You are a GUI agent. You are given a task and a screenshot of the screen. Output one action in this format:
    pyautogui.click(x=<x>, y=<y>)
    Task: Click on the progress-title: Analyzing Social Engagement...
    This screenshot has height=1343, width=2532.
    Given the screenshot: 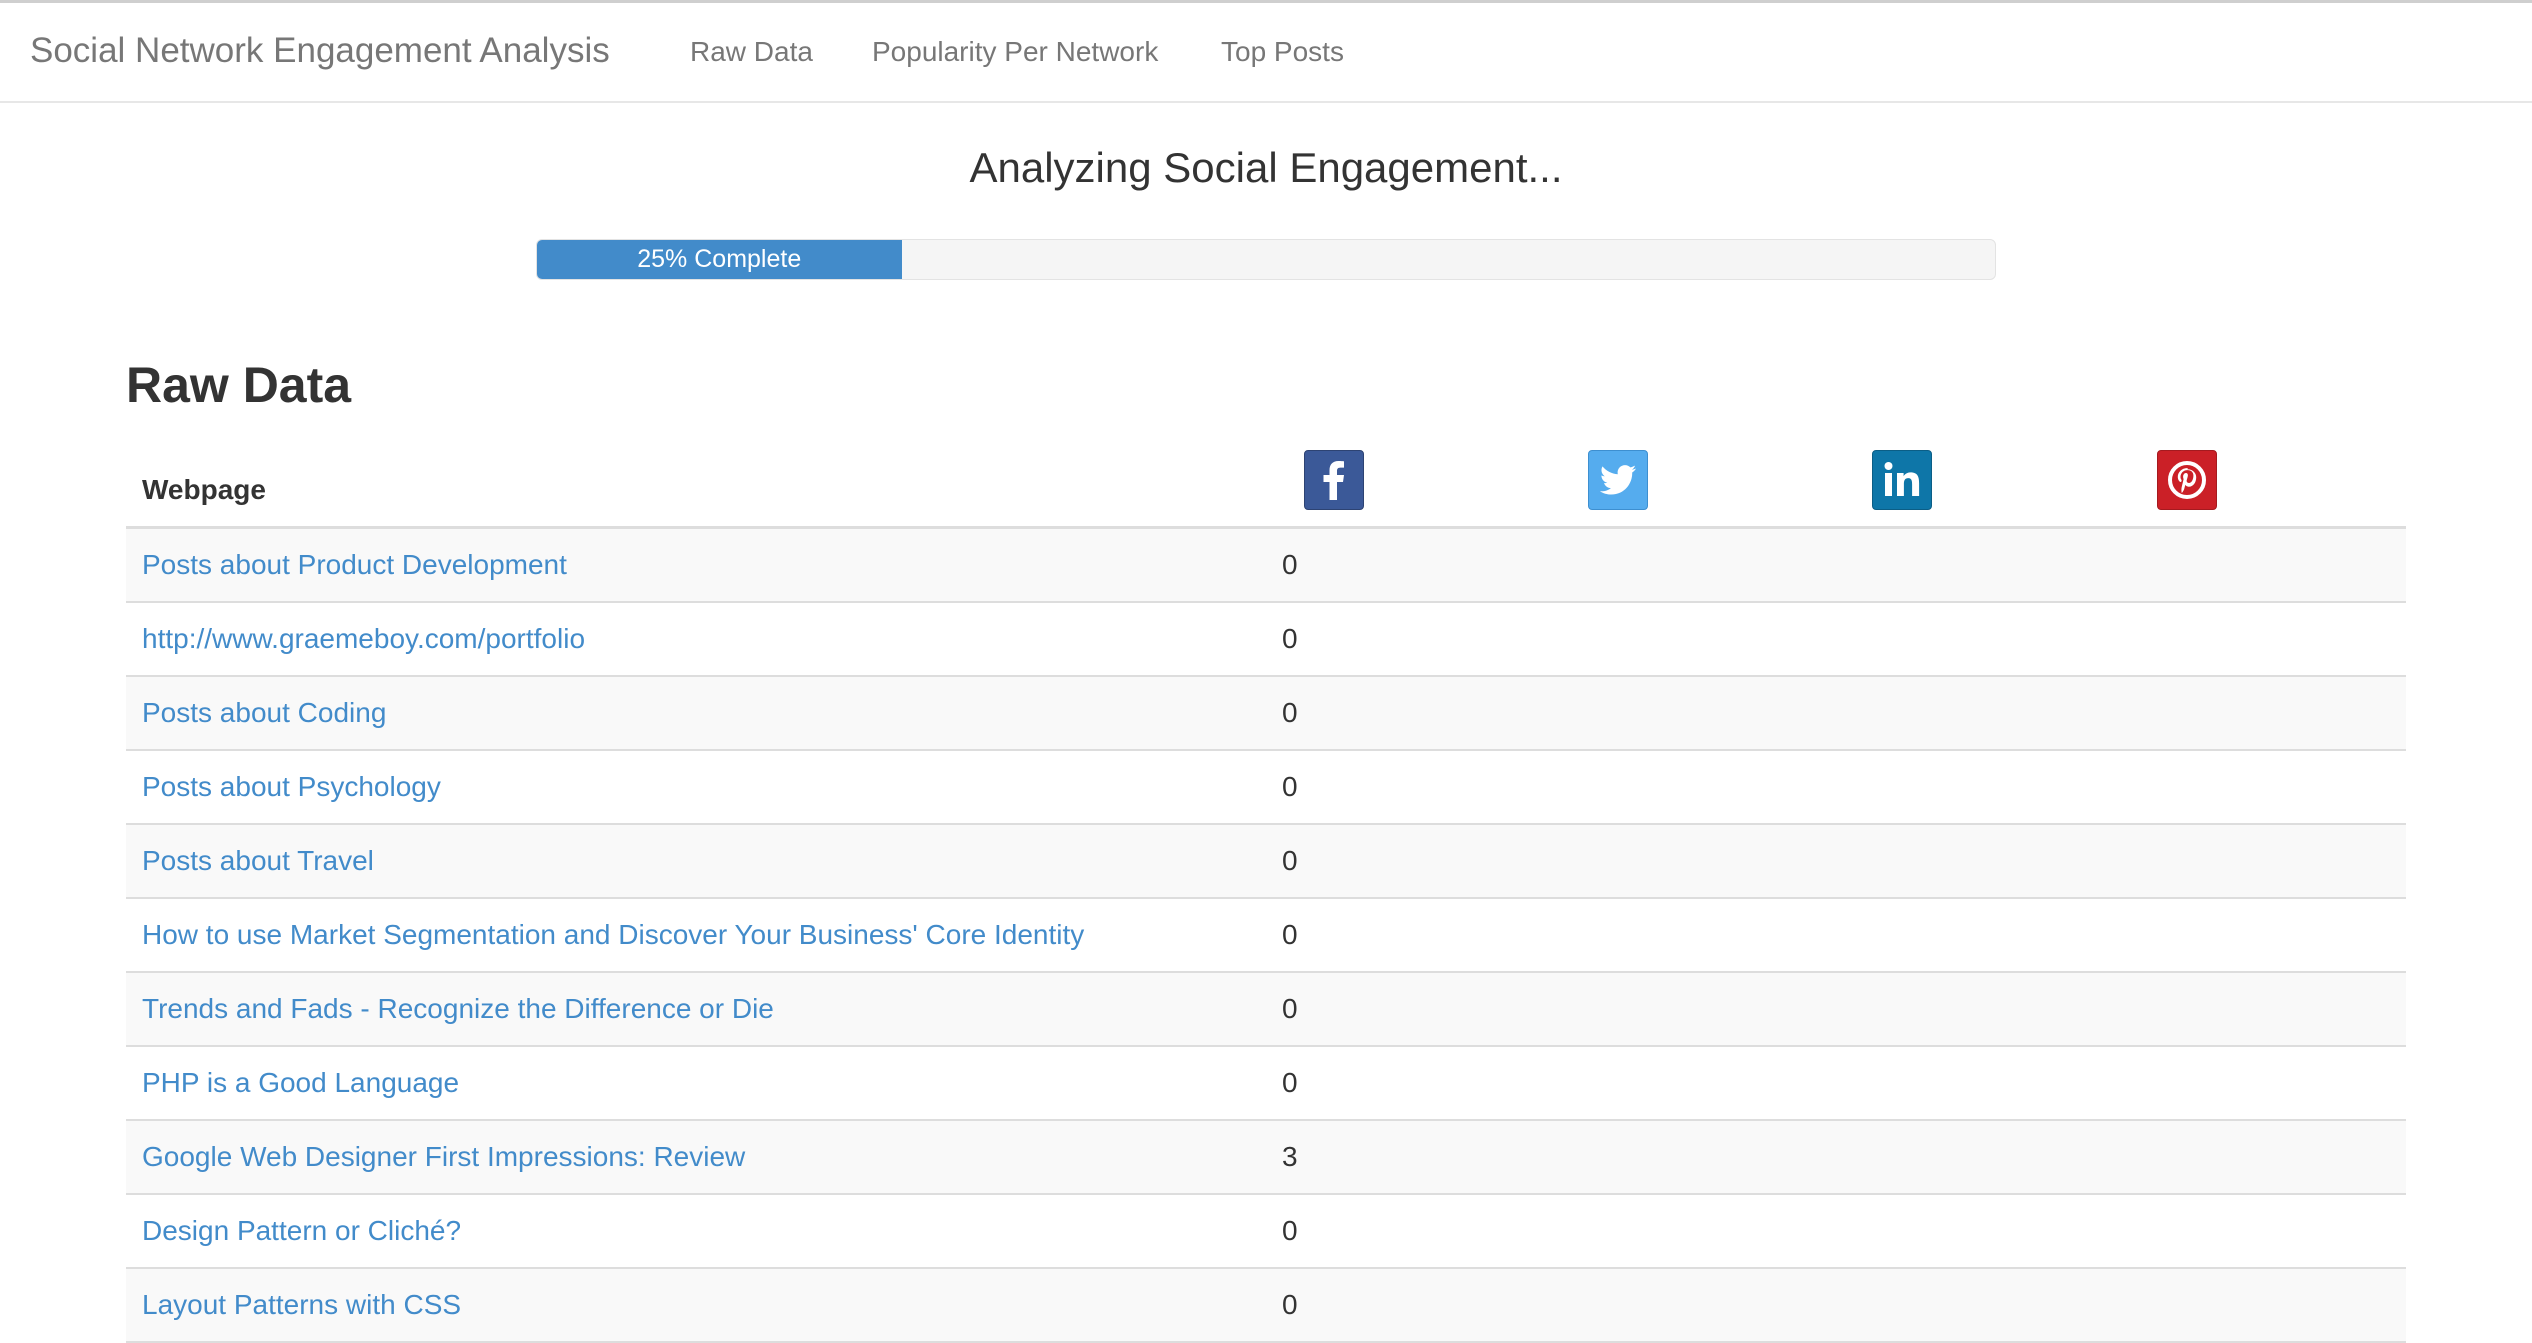 What is the action you would take?
    pyautogui.click(x=1266, y=167)
    